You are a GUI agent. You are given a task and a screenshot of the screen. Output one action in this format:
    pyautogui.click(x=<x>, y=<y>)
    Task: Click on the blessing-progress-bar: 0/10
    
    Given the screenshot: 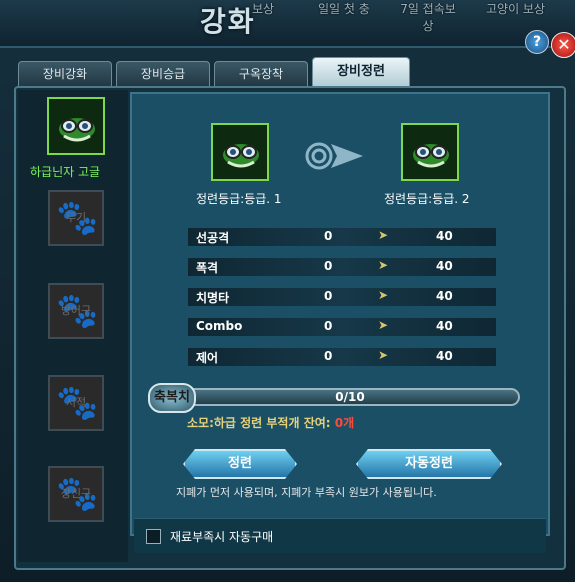 What is the action you would take?
    pyautogui.click(x=350, y=397)
    